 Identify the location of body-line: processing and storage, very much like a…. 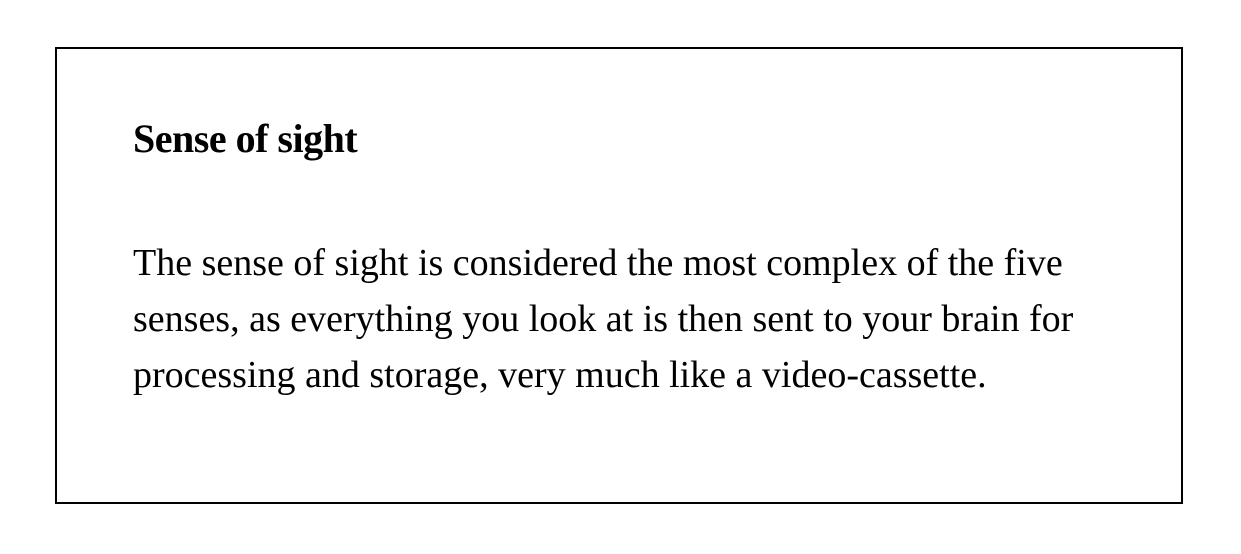
(560, 375).